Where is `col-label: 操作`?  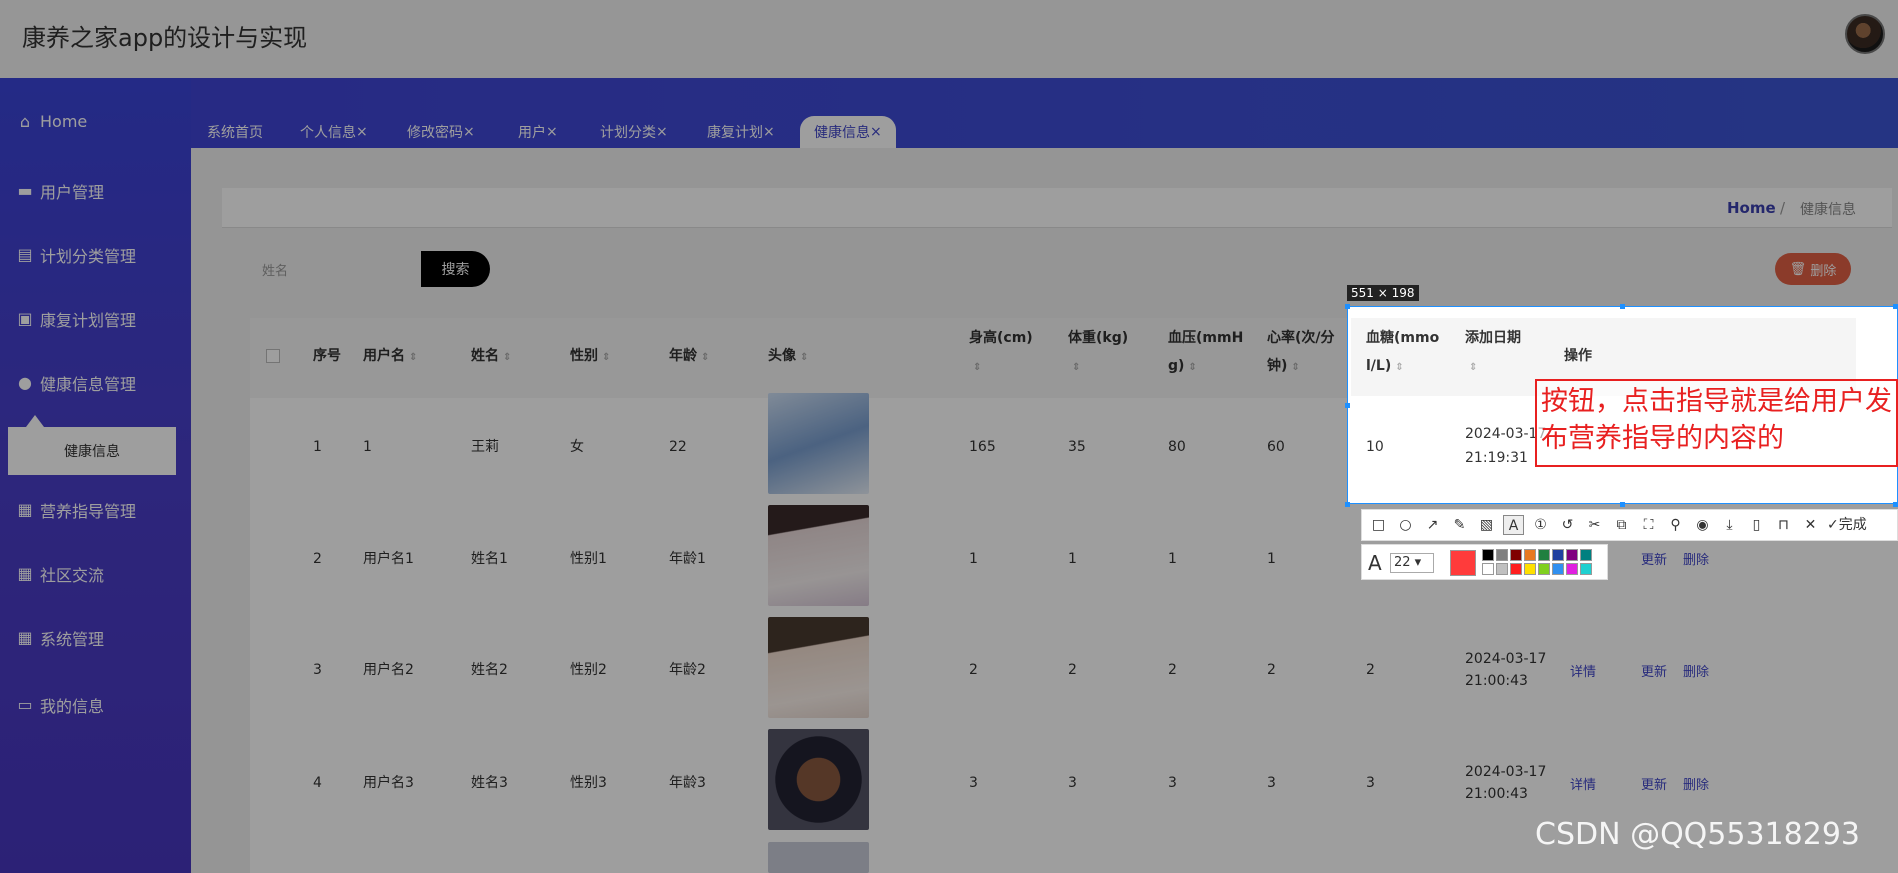
col-label: 操作 is located at coordinates (1578, 356).